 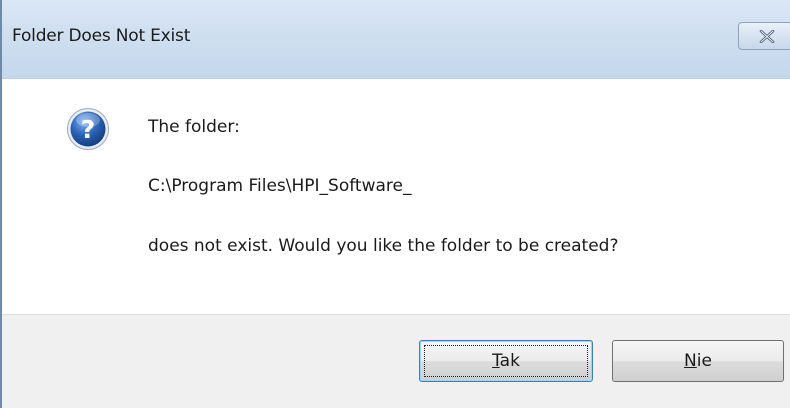 What do you see at coordinates (704, 361) in the screenshot?
I see `no-button-label: ie` at bounding box center [704, 361].